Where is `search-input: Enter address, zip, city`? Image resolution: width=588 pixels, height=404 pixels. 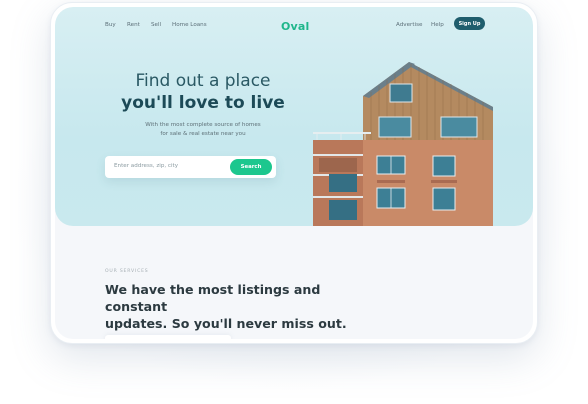
search-input: Enter address, zip, city is located at coordinates (146, 166).